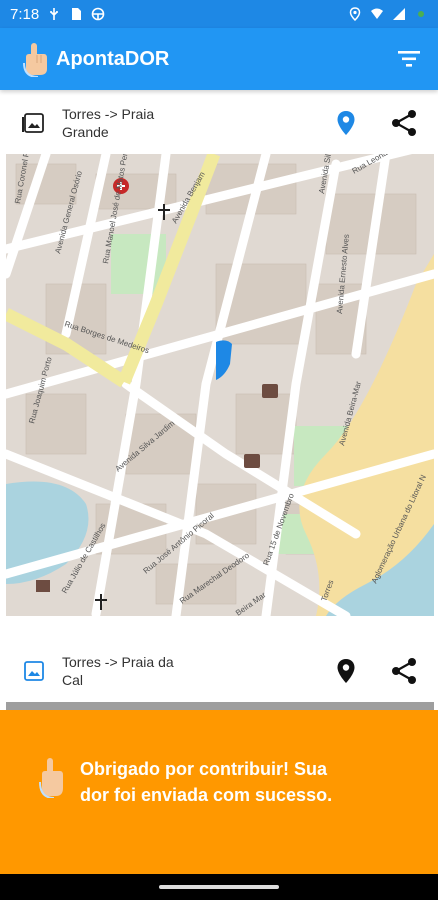 The width and height of the screenshot is (438, 900). I want to click on card-header: Torres -> Praia Grande, so click(219, 123).